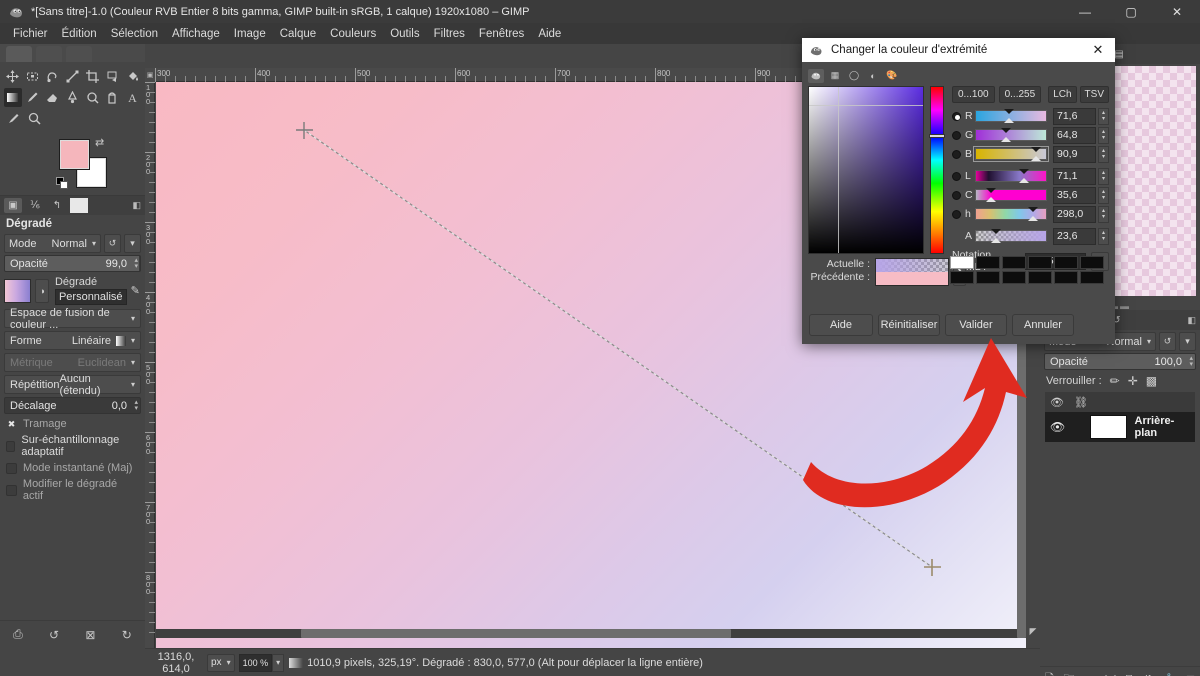 This screenshot has width=1200, height=676. I want to click on palette-tab-icon: 🎨, so click(892, 76).